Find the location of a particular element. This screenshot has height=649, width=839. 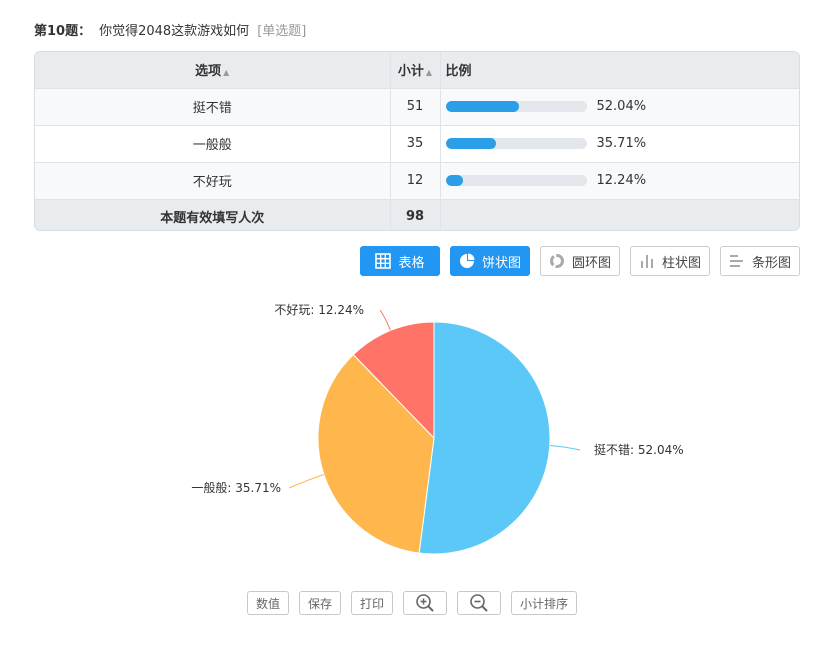

pie-chart-icon is located at coordinates (467, 260).